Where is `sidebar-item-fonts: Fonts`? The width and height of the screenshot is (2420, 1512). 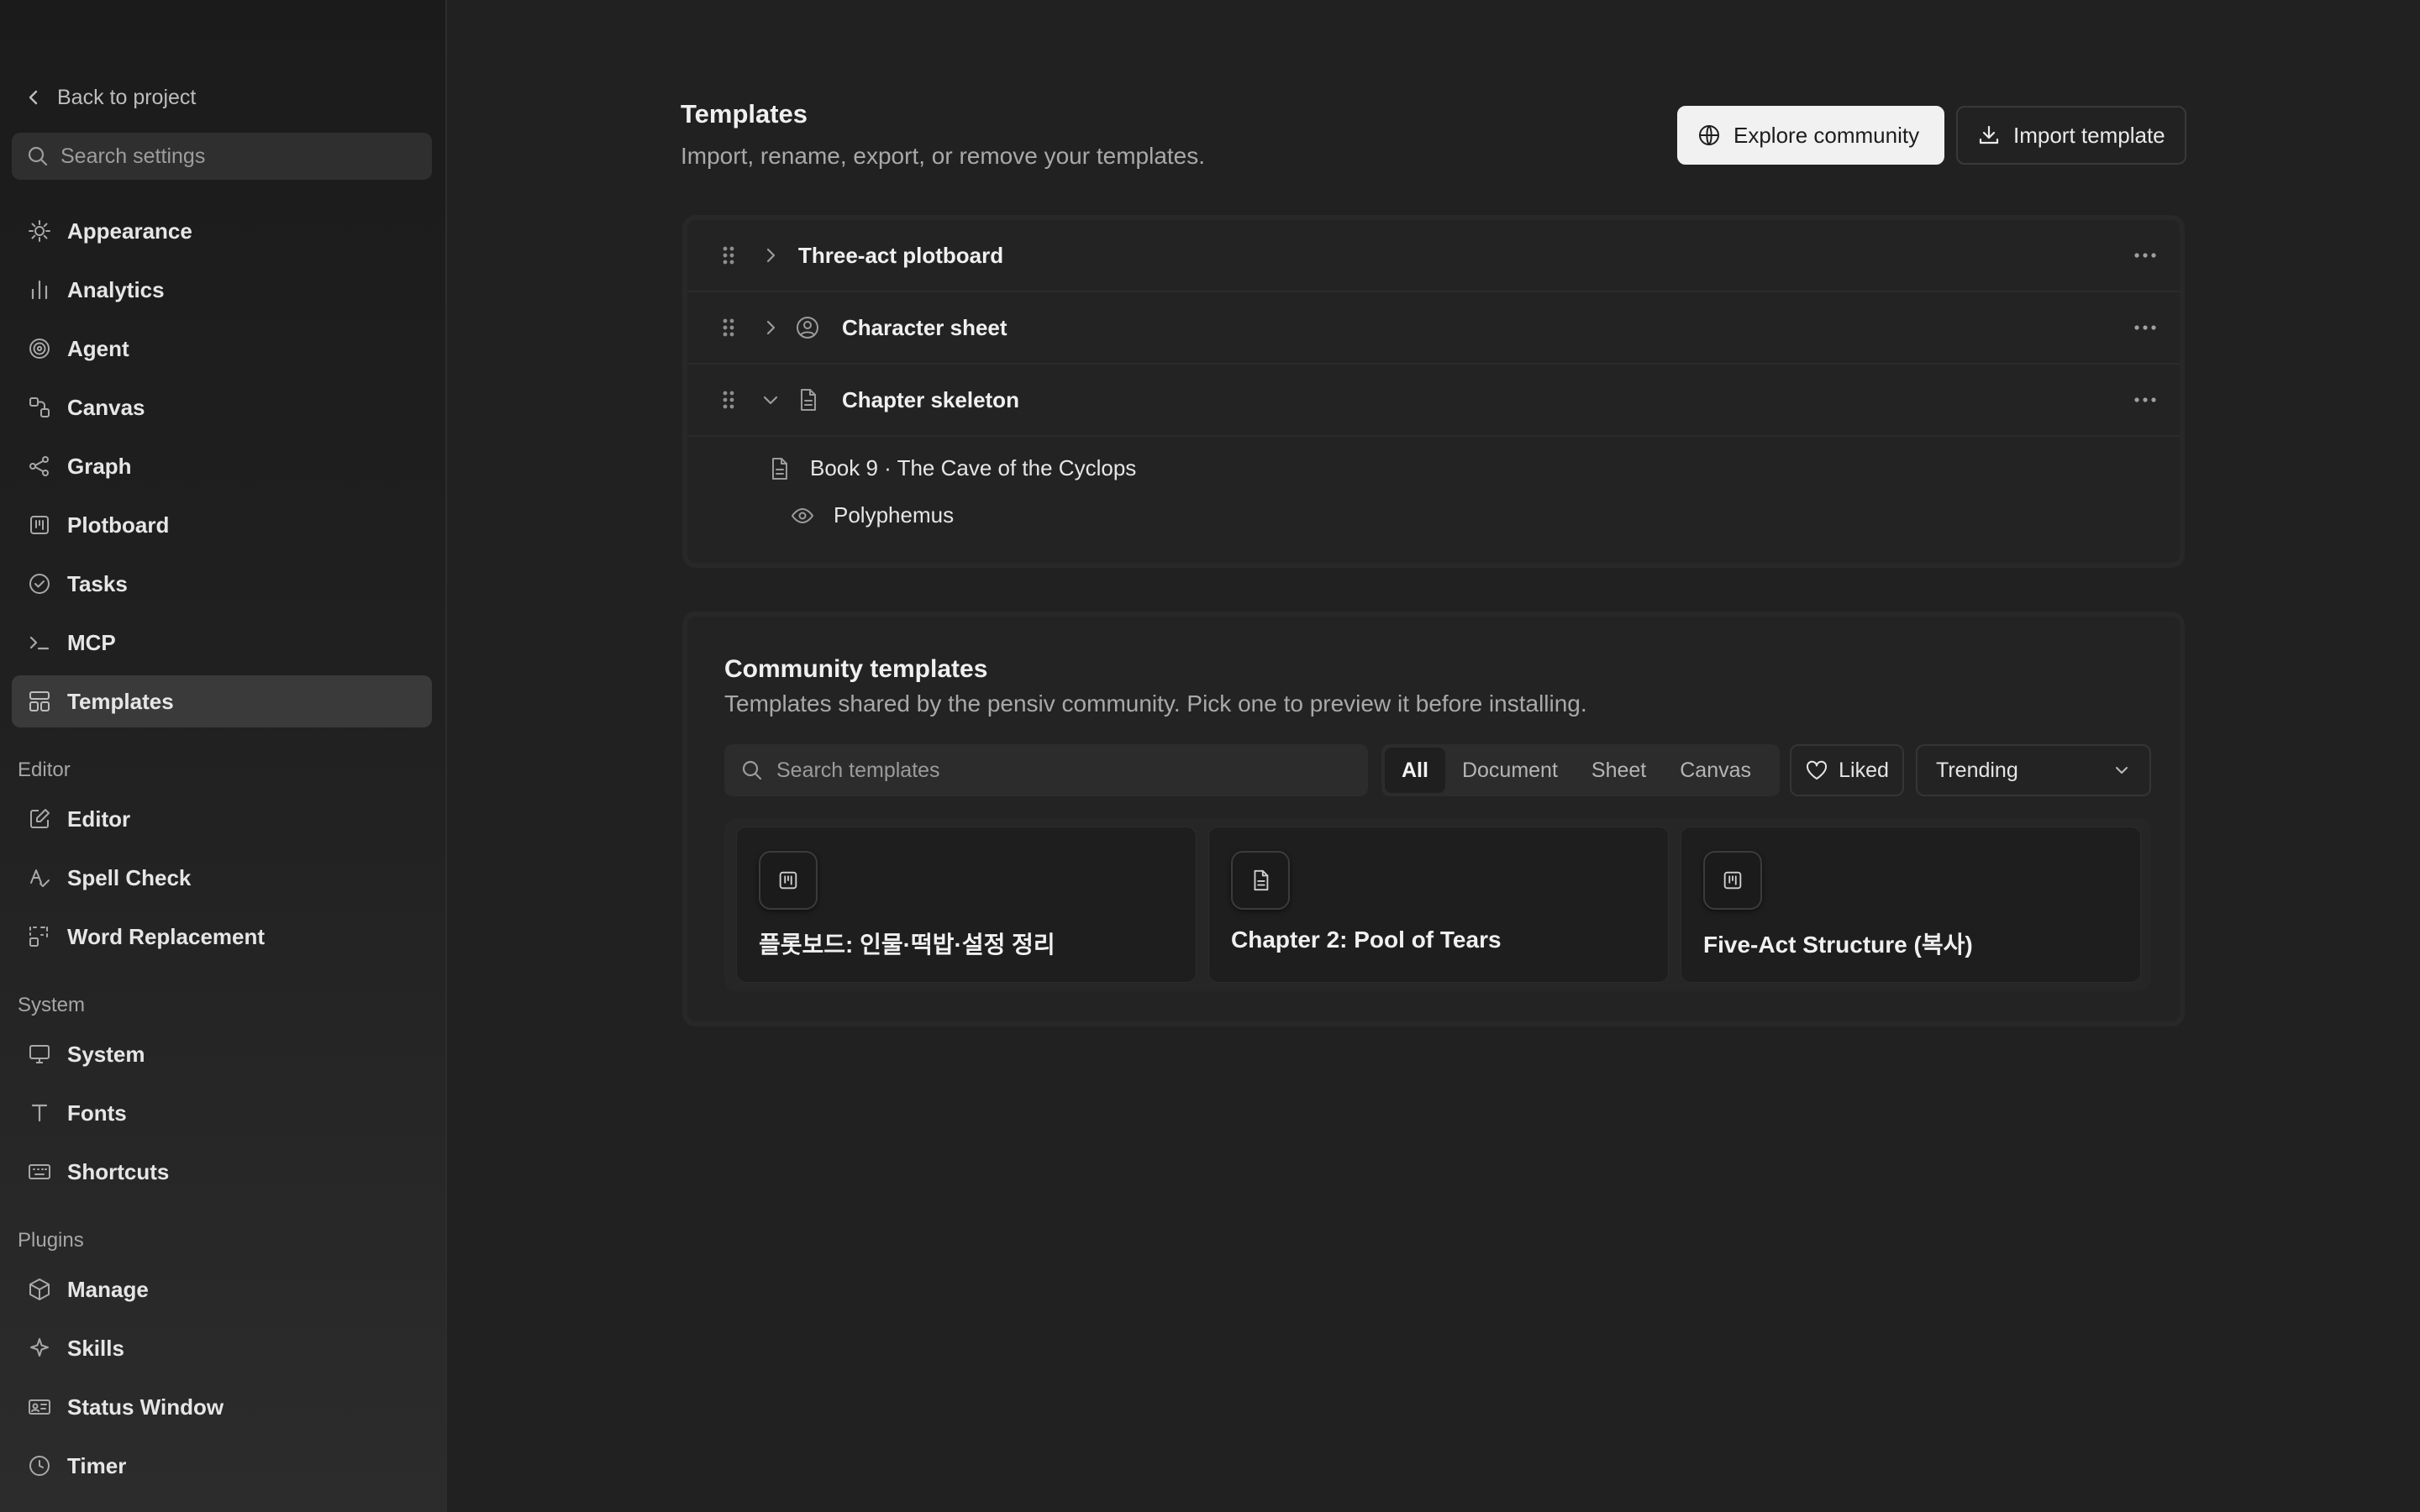 sidebar-item-fonts: Fonts is located at coordinates (222, 1113).